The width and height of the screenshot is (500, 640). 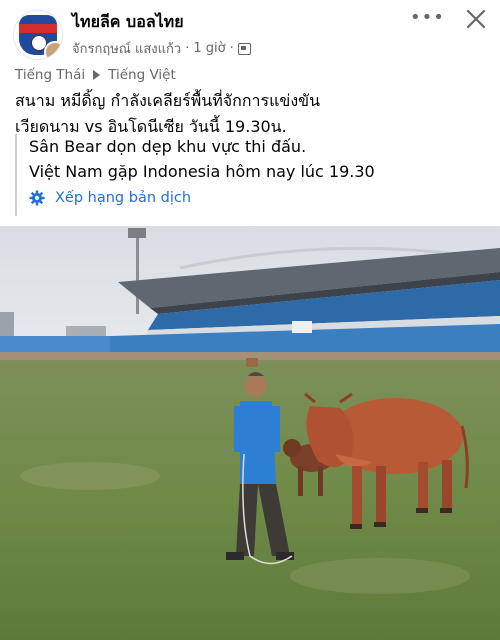 I want to click on gear-icon, so click(x=37, y=198).